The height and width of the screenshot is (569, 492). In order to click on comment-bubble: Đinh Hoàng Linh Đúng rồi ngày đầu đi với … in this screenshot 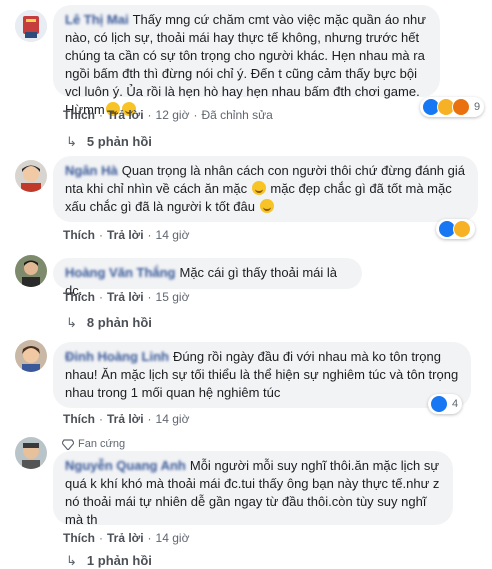, I will do `click(262, 375)`.